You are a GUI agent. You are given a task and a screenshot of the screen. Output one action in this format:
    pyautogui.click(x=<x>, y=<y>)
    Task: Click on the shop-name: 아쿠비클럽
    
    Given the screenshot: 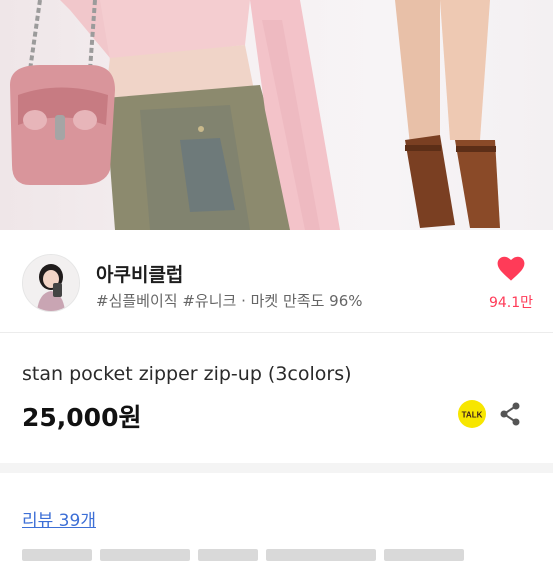 What is the action you would take?
    pyautogui.click(x=139, y=273)
    